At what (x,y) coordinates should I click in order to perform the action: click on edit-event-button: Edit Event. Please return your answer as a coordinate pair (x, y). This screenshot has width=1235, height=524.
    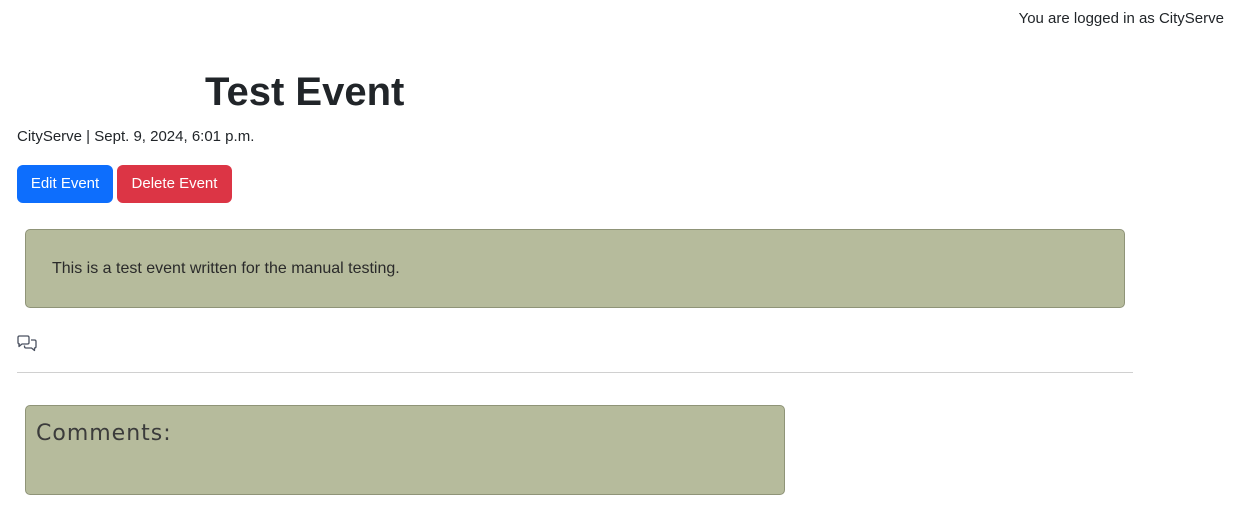
    Looking at the image, I should click on (65, 184).